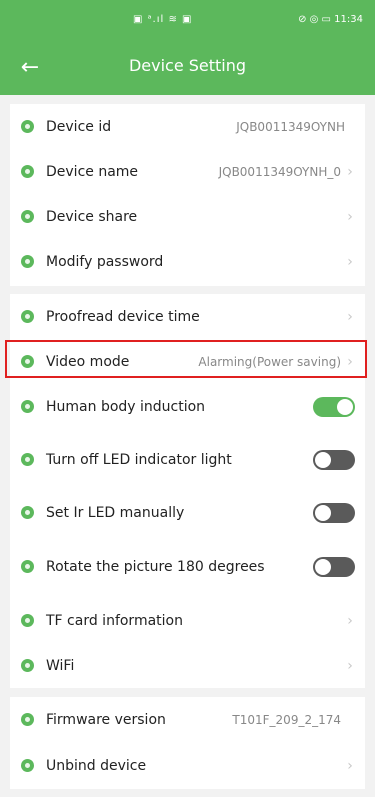 The image size is (375, 797). I want to click on row-human-body-induction: Human body induction, so click(187, 406).